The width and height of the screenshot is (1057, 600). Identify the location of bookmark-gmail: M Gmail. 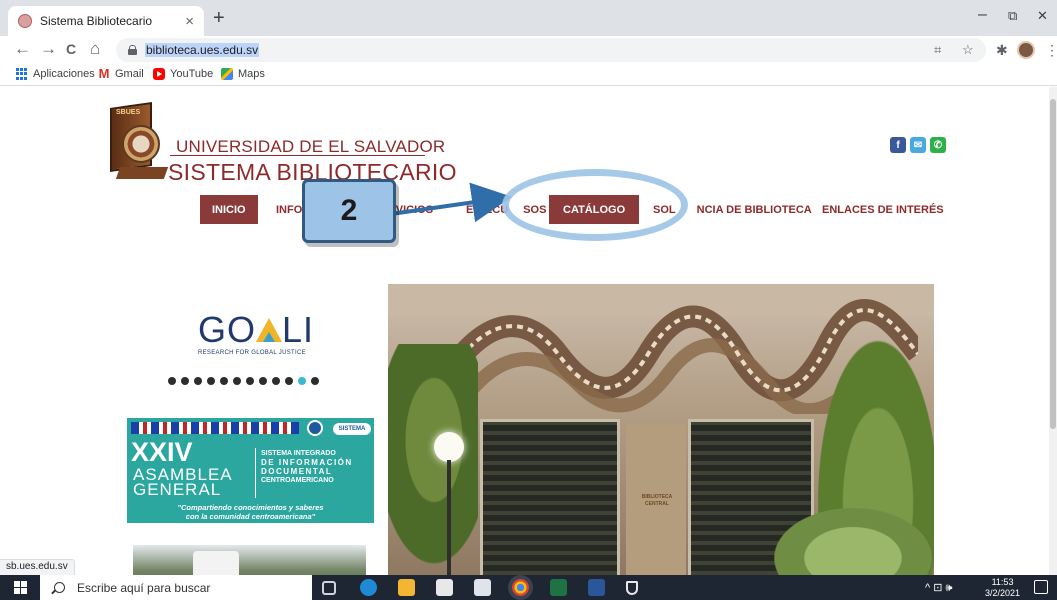
(121, 73).